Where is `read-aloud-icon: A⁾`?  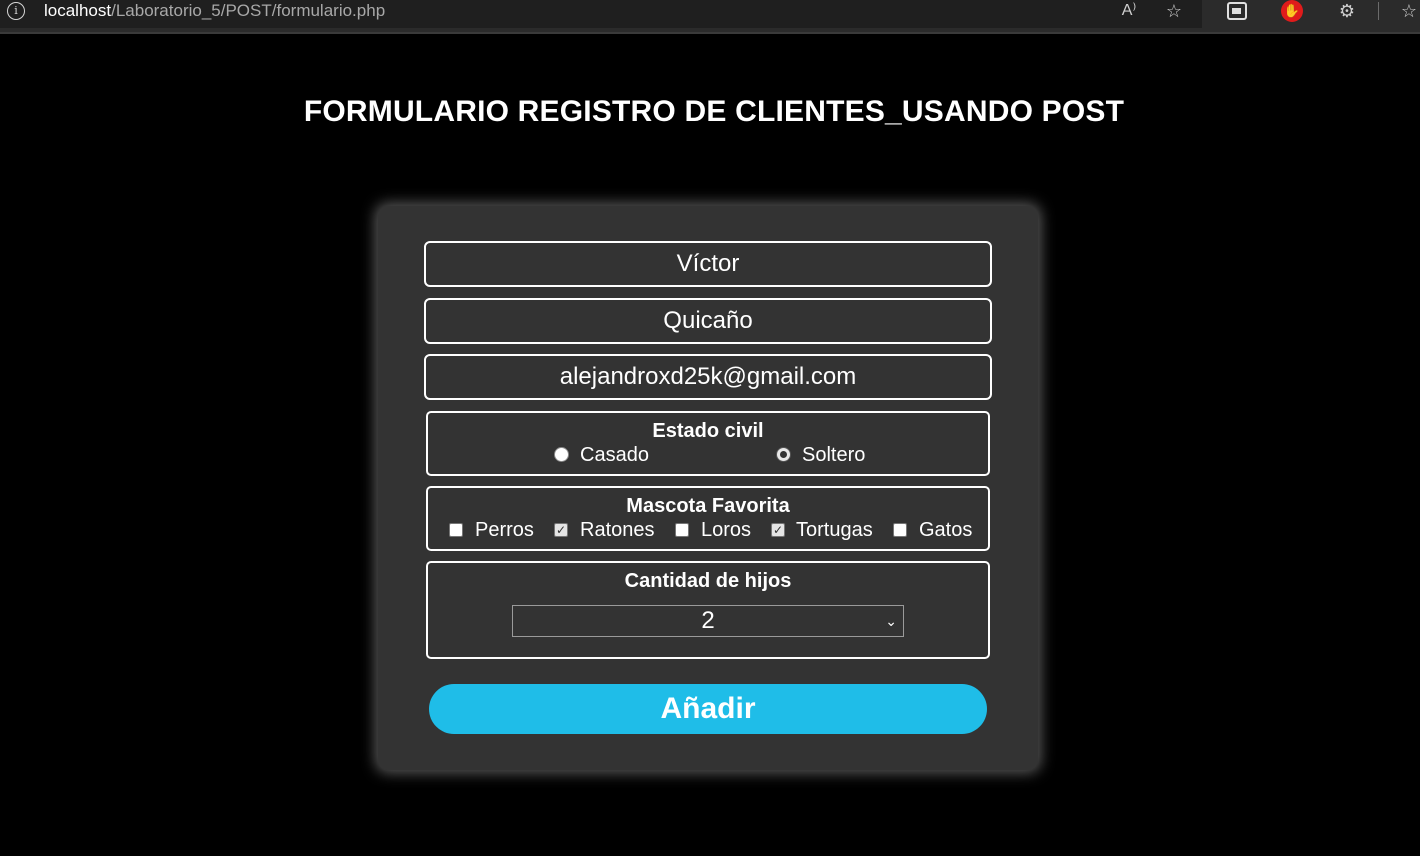 read-aloud-icon: A⁾ is located at coordinates (1129, 12).